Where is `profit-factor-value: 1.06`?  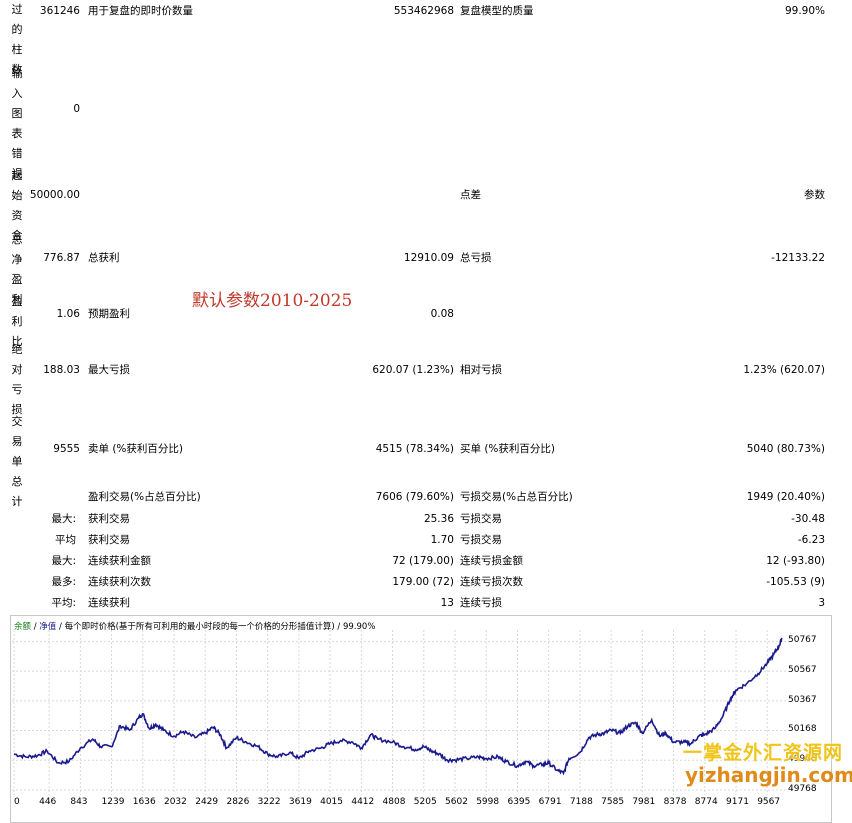 profit-factor-value: 1.06 is located at coordinates (68, 314).